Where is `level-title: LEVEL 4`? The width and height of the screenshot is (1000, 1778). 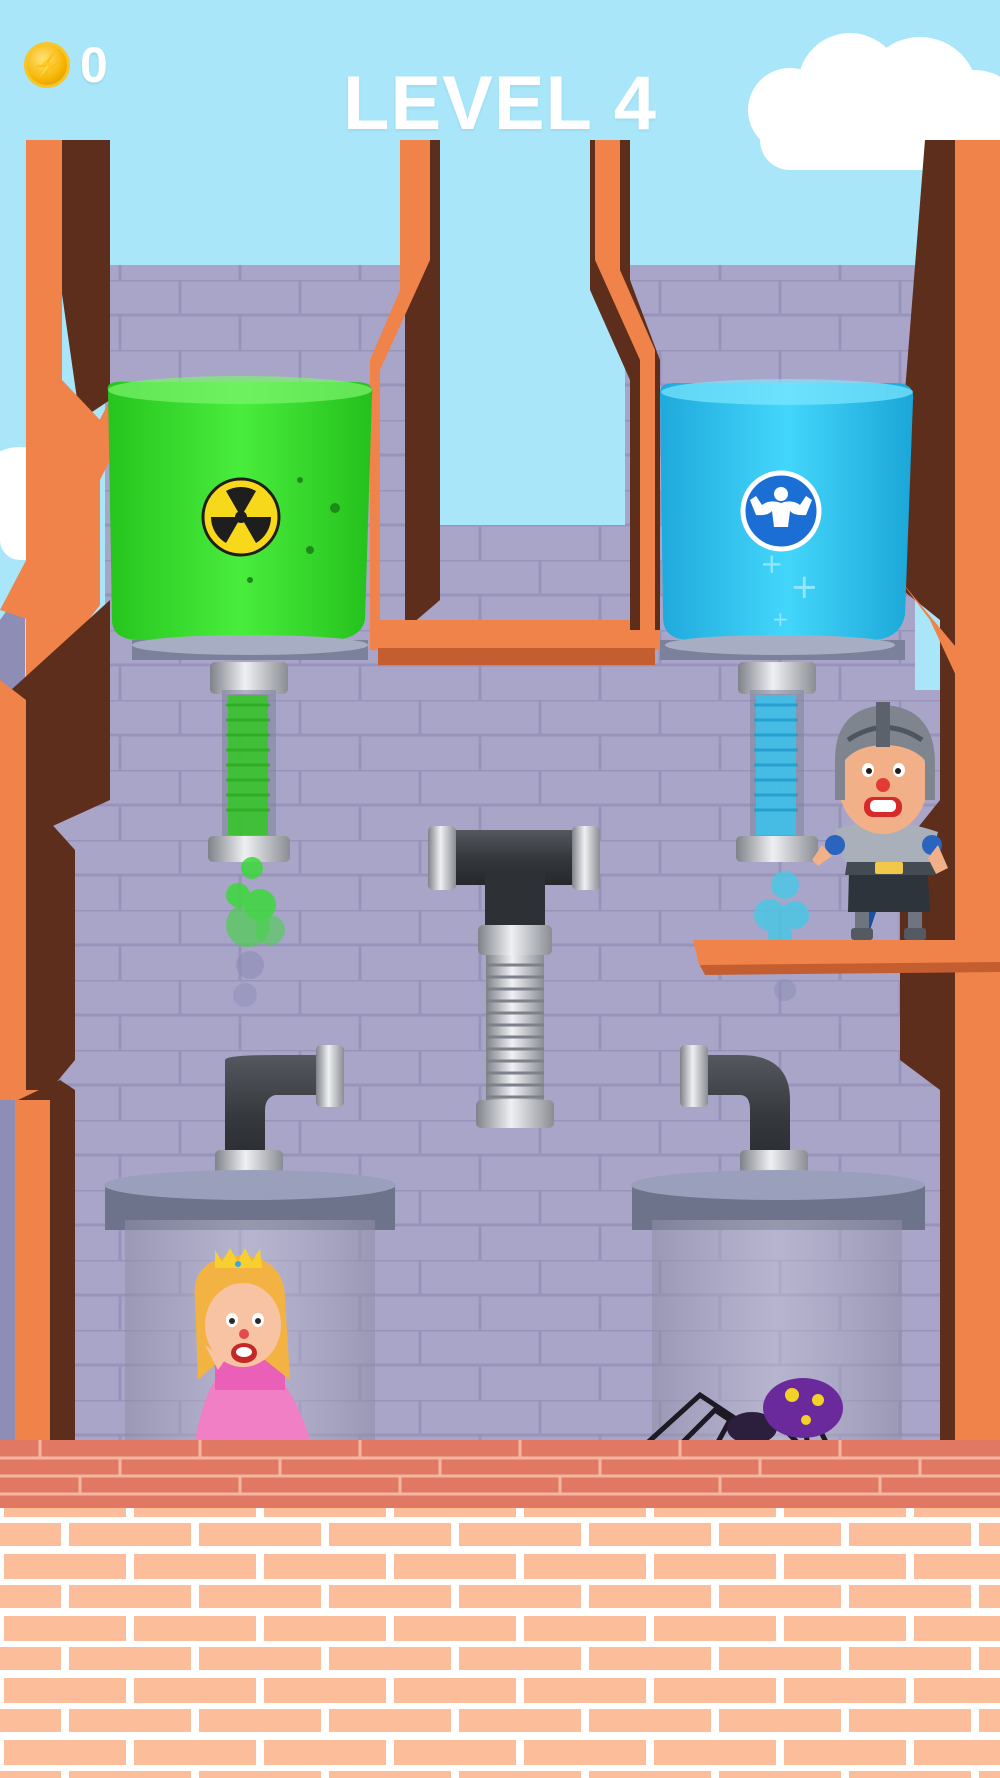
level-title: LEVEL 4 is located at coordinates (500, 103).